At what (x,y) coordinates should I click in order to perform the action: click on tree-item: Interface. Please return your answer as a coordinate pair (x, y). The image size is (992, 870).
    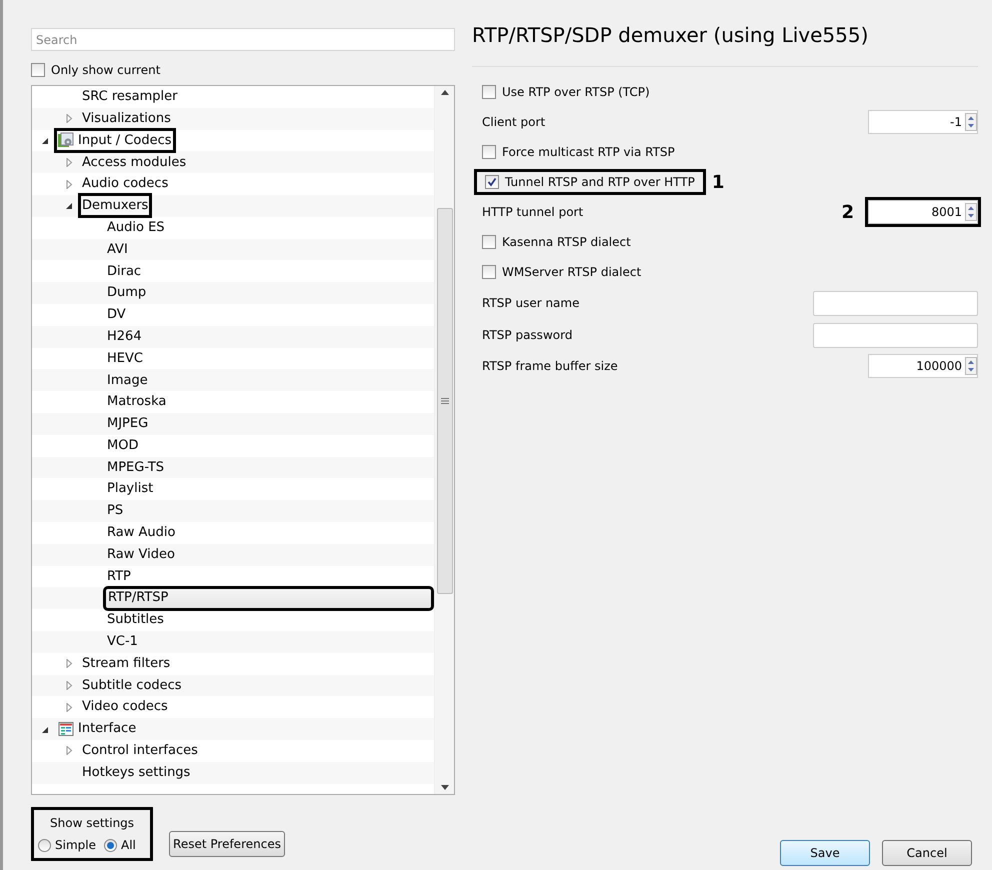
    Looking at the image, I should click on (97, 729).